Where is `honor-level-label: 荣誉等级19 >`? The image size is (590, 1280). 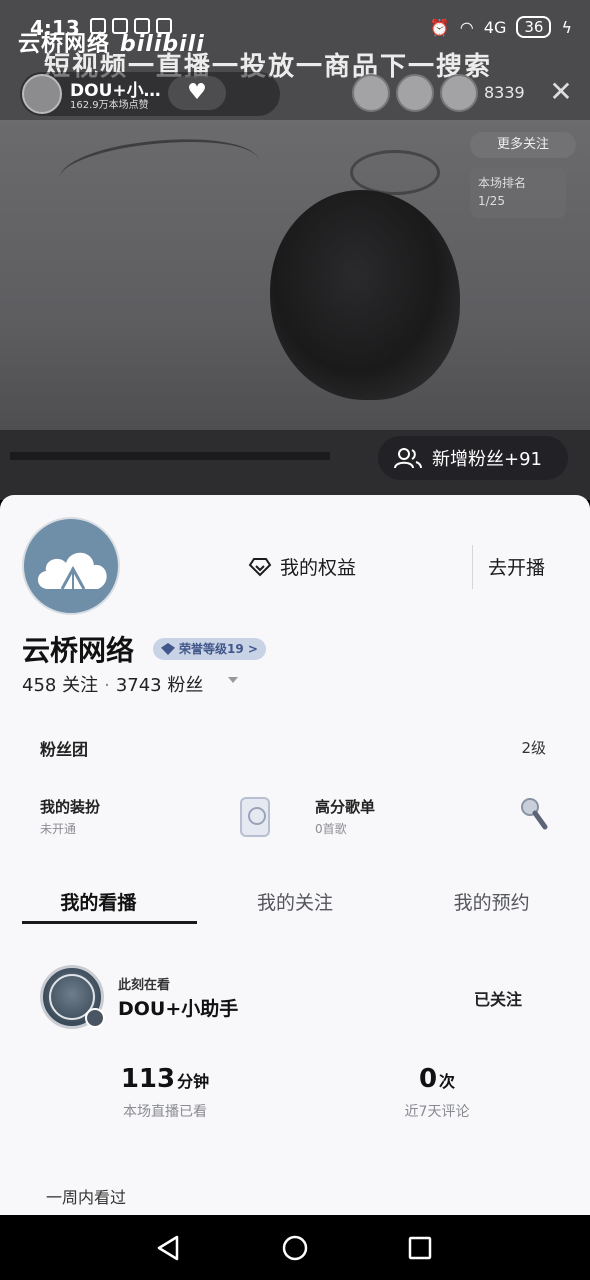 honor-level-label: 荣誉等级19 > is located at coordinates (218, 649).